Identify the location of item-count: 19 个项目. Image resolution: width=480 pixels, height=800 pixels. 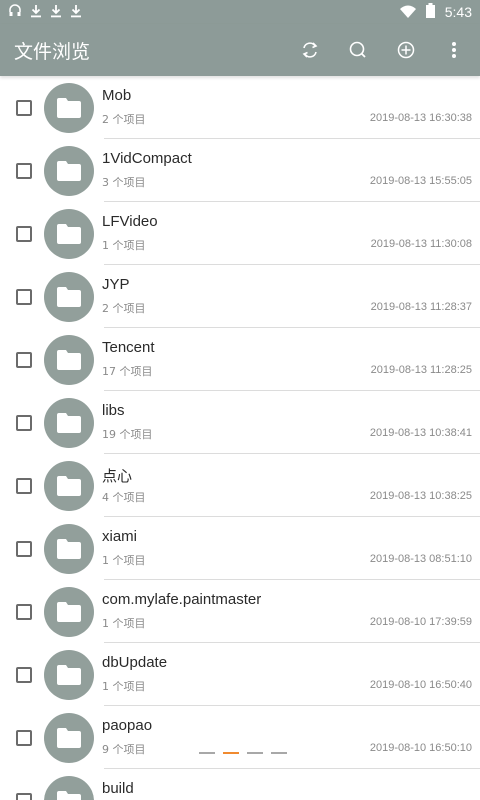
(127, 434).